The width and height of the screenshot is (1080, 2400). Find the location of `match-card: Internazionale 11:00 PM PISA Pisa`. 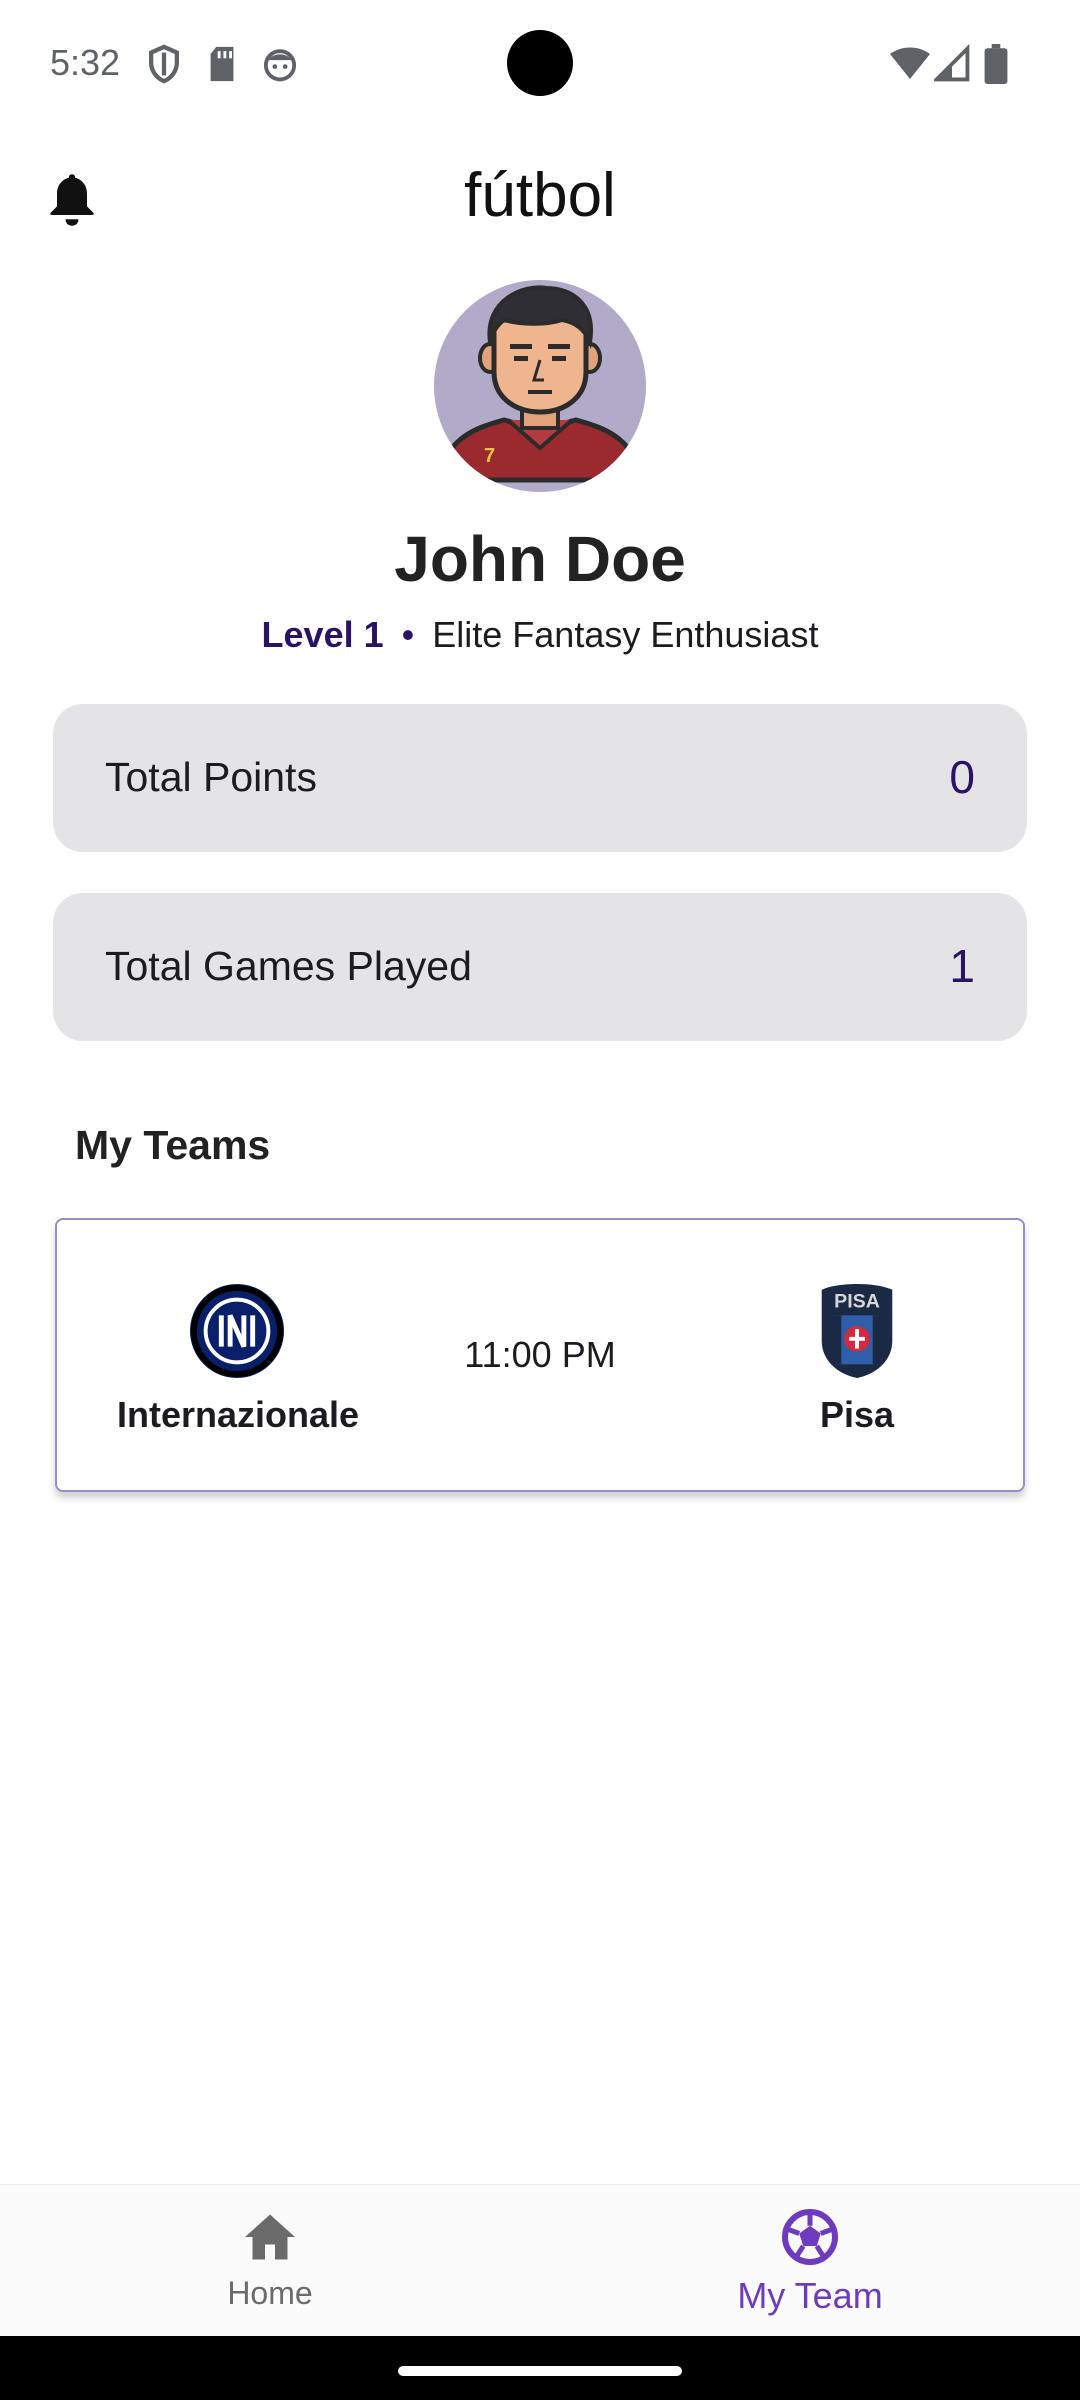

match-card: Internazionale 11:00 PM PISA Pisa is located at coordinates (540, 1355).